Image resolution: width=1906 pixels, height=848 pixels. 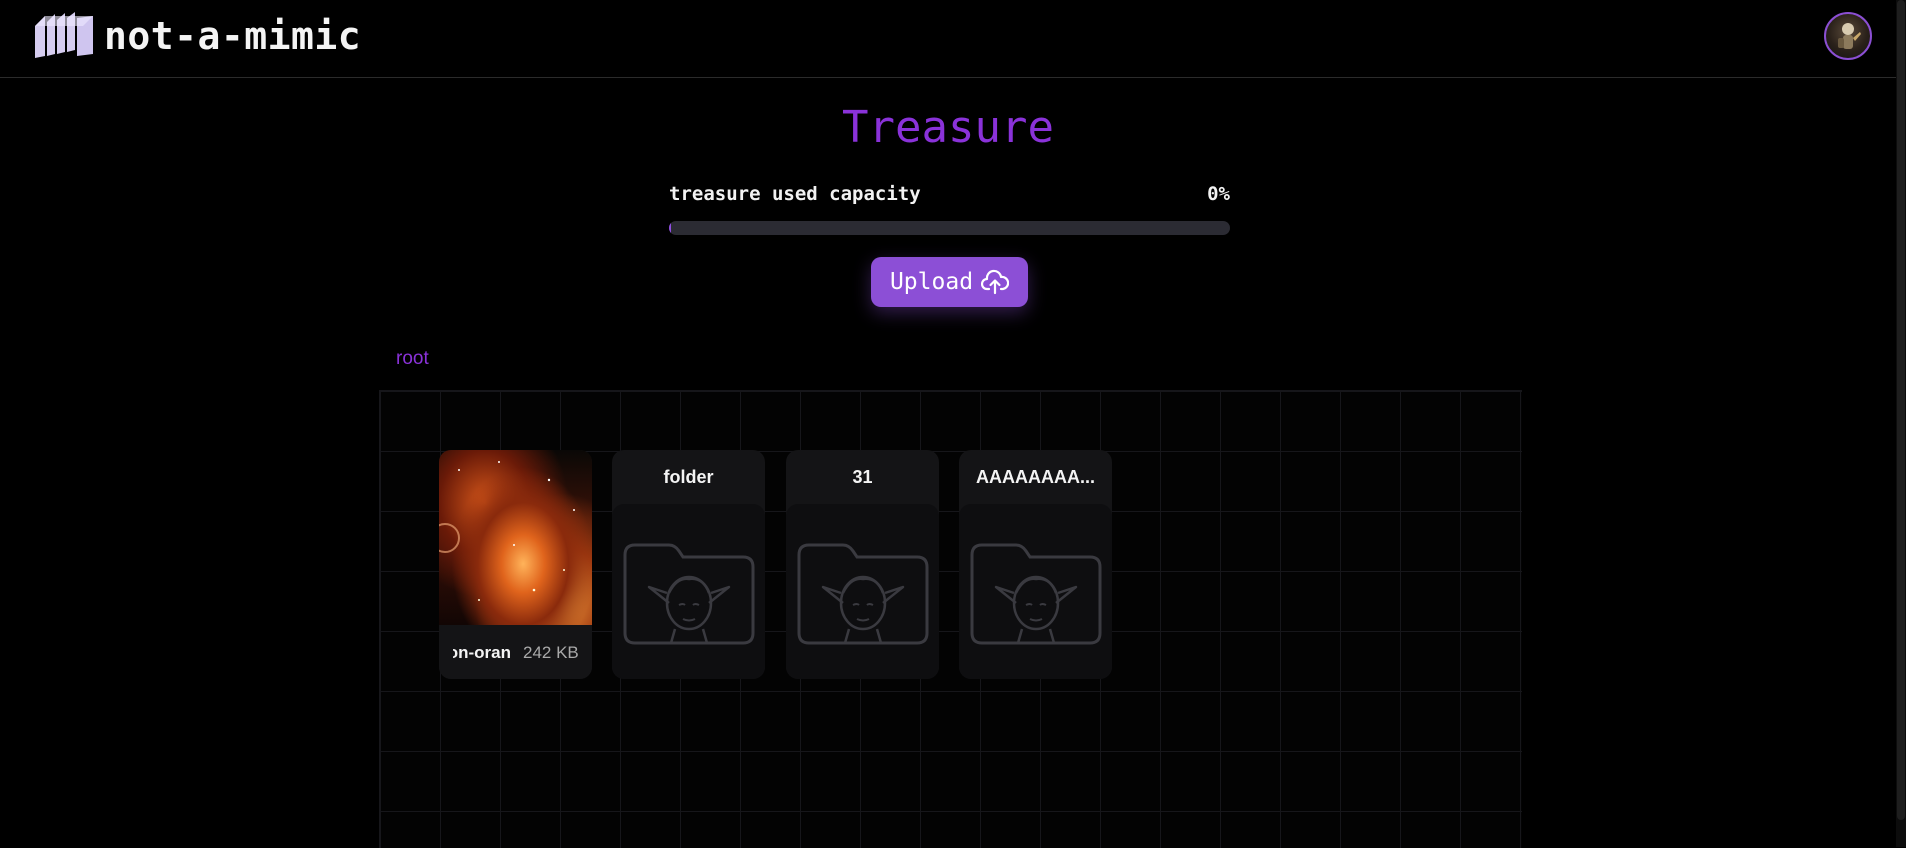 I want to click on capacity-value: 0%, so click(x=1218, y=194).